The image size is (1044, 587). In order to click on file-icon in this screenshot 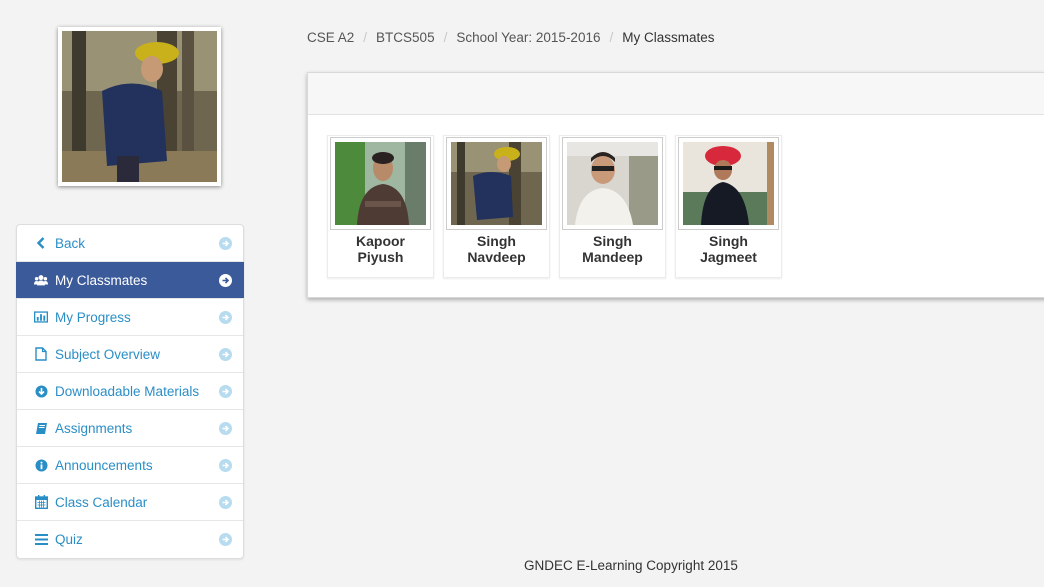, I will do `click(41, 354)`.